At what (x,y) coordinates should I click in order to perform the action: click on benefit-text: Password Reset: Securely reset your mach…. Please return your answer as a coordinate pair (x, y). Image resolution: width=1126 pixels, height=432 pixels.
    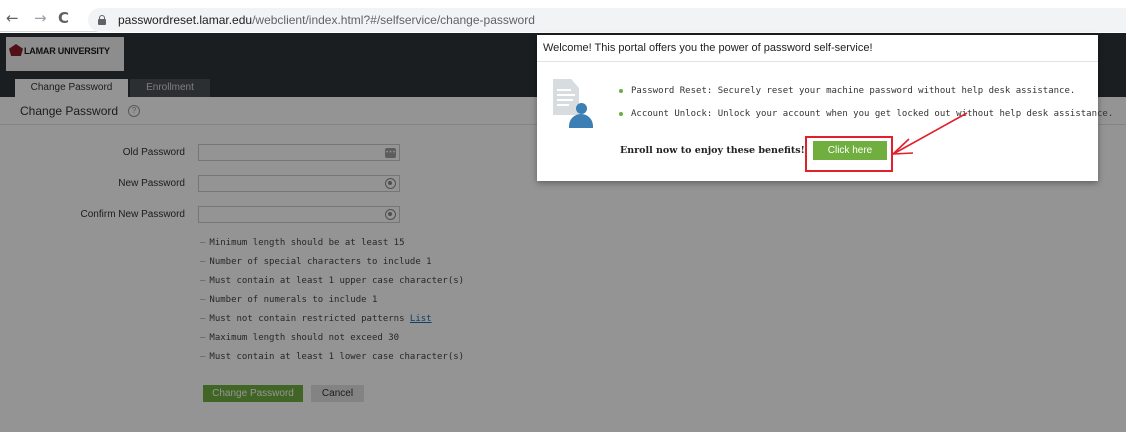
    Looking at the image, I should click on (853, 91).